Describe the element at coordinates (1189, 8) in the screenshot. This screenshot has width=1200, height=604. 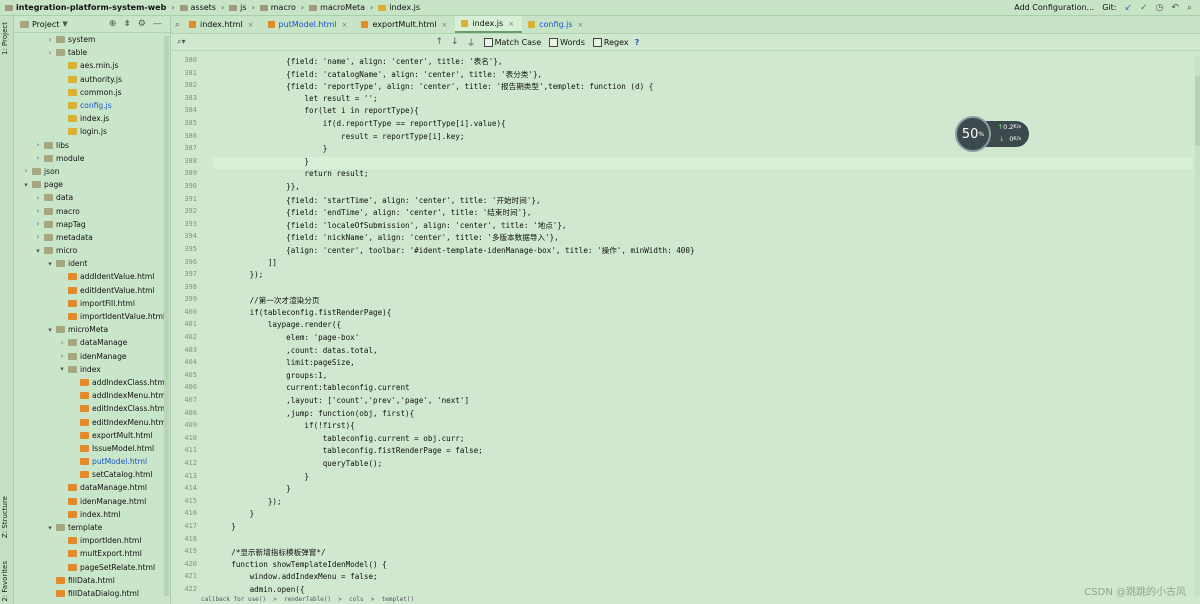
I see `search-everywhere-icon: ⌕` at that location.